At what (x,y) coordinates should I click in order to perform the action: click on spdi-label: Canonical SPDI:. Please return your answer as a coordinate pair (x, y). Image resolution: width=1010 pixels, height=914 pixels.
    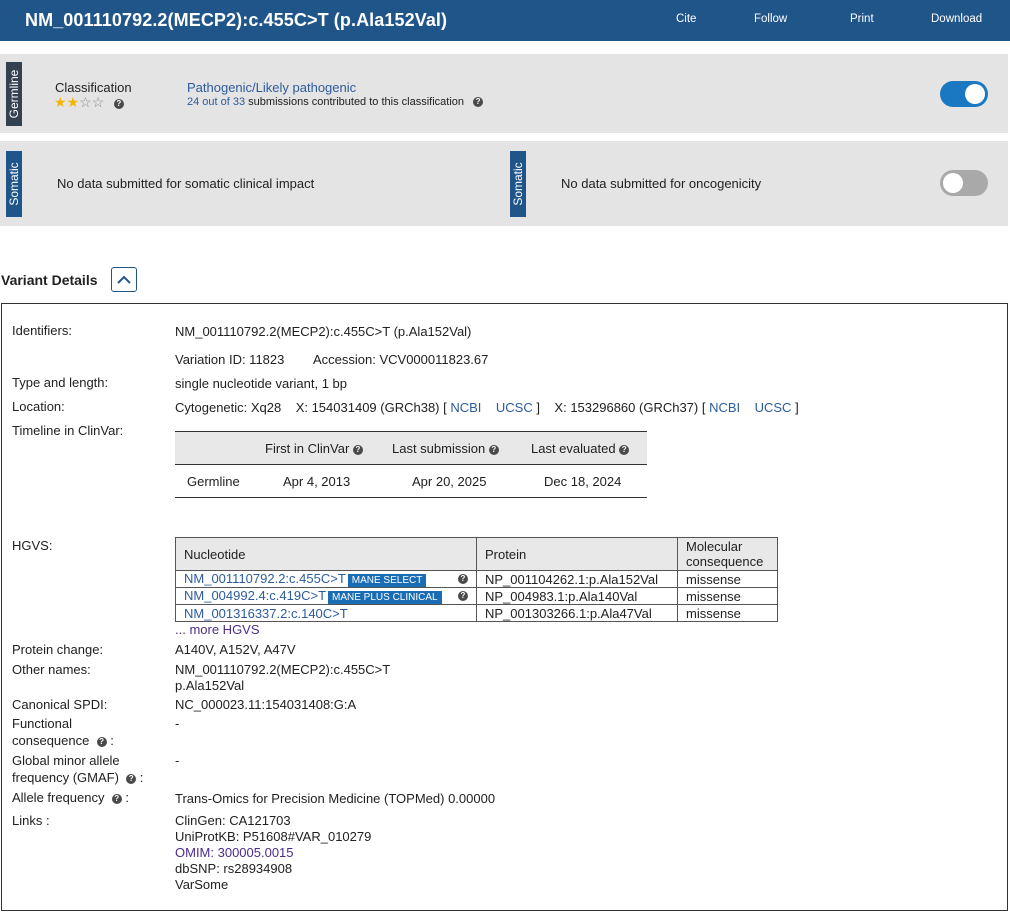
    Looking at the image, I should click on (60, 704).